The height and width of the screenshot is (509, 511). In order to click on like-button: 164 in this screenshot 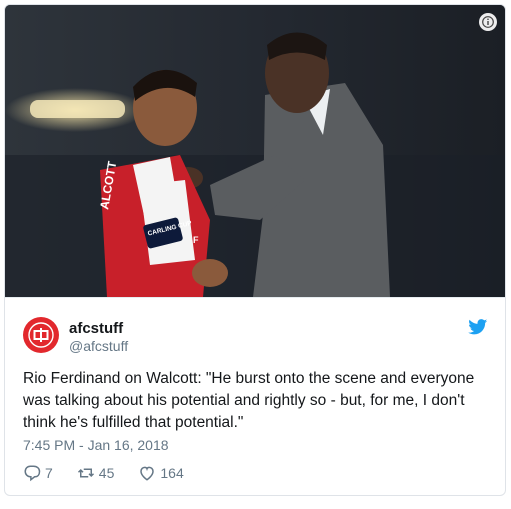, I will do `click(161, 473)`.